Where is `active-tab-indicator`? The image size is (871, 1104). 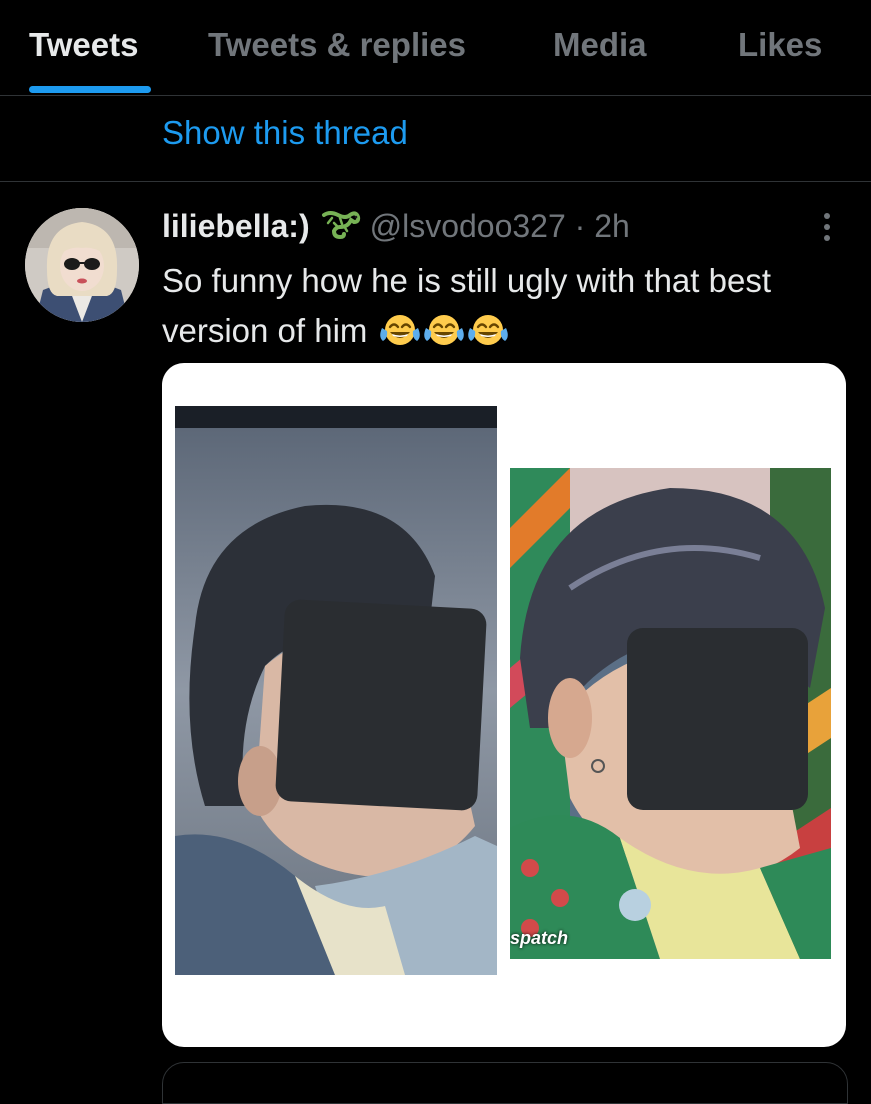
active-tab-indicator is located at coordinates (90, 89).